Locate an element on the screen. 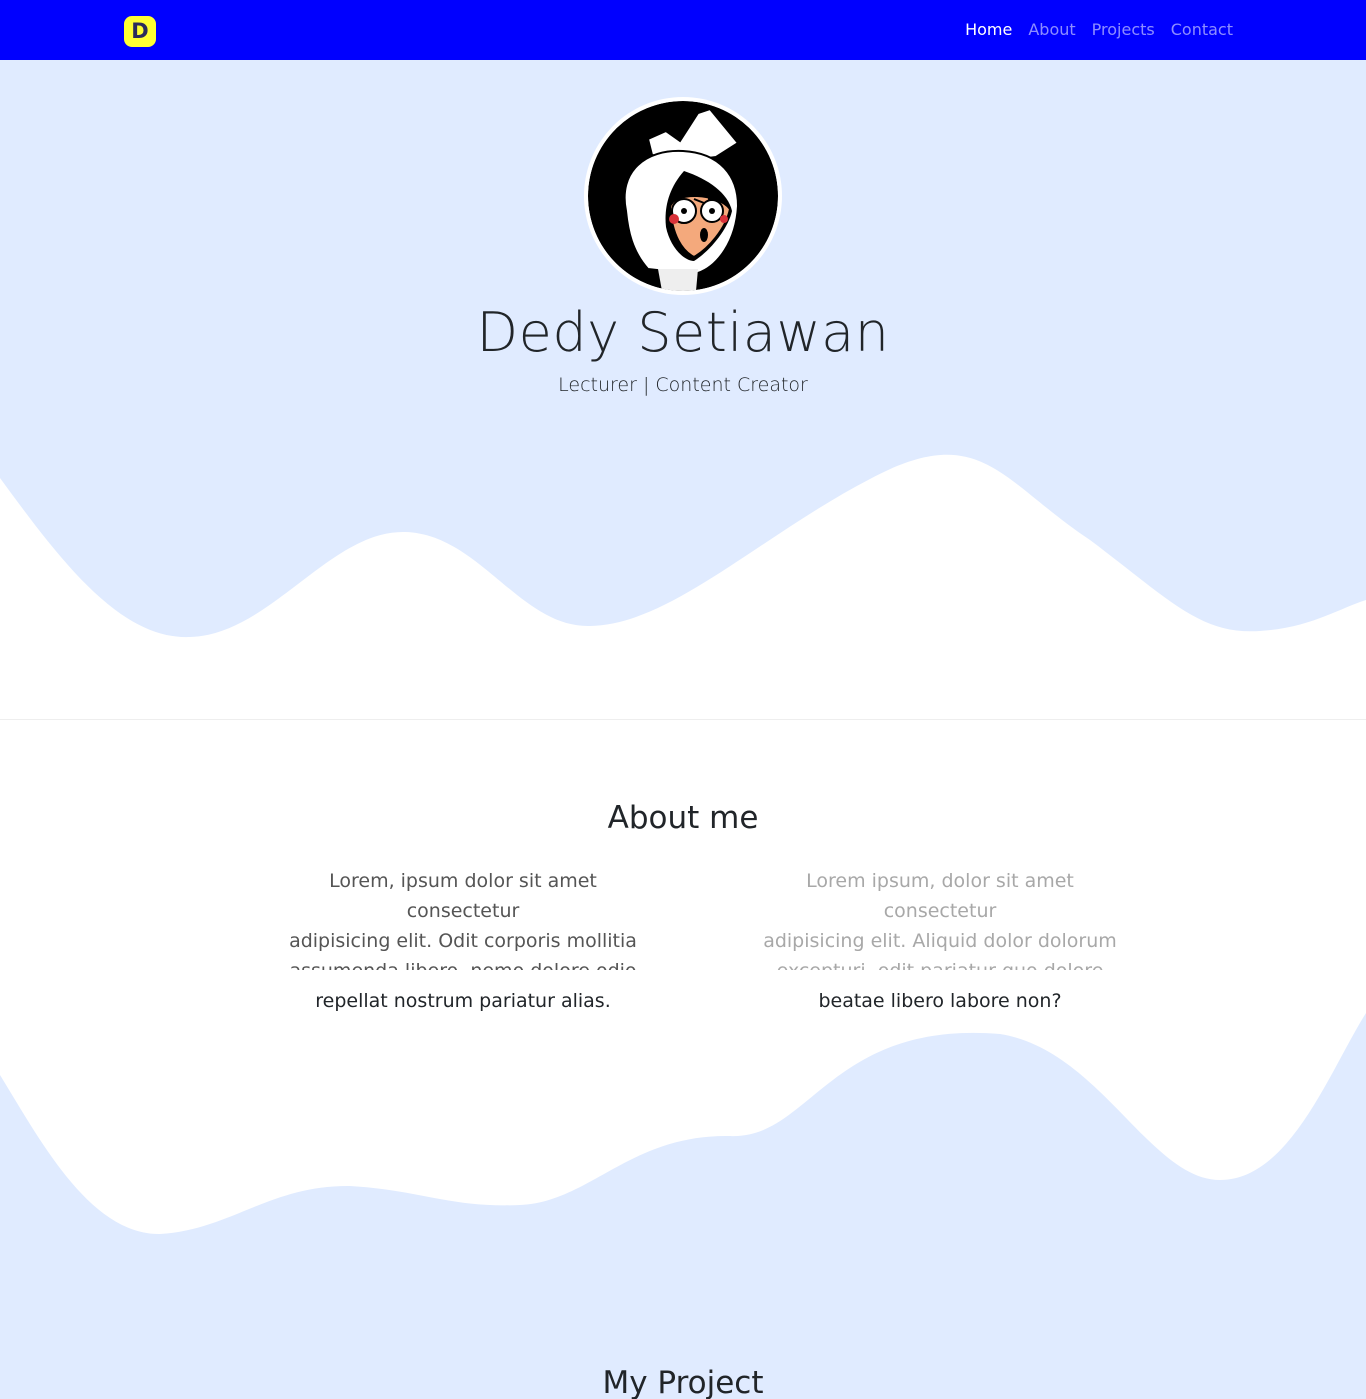 Image resolution: width=1366 pixels, height=1399 pixels. about-left-line2: adipisicing elit. Odit corporis mollitia is located at coordinates (463, 941).